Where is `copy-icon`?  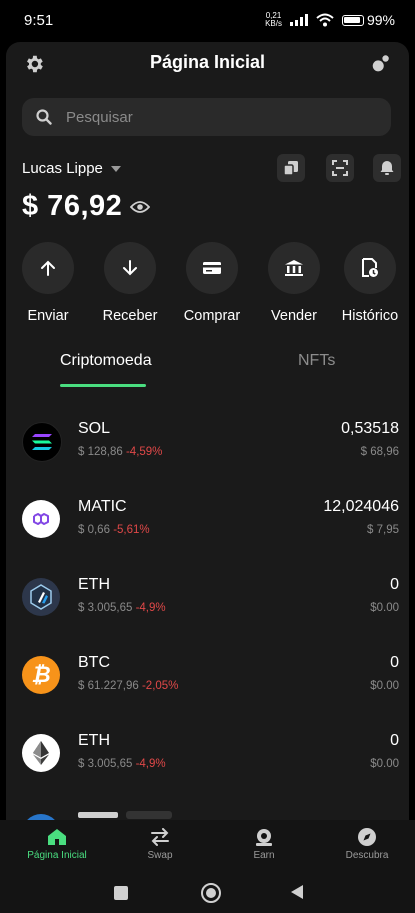 copy-icon is located at coordinates (290, 168).